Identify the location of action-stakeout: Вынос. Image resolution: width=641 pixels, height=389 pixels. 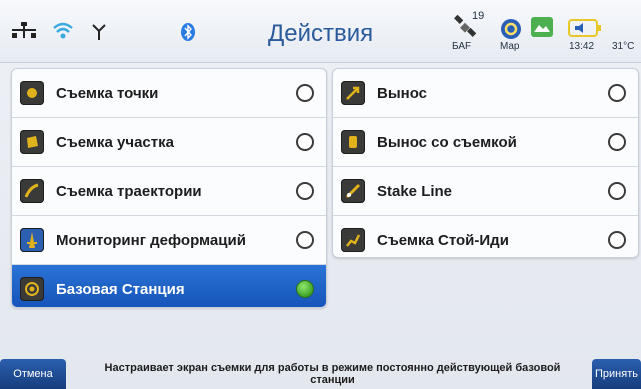
(485, 93).